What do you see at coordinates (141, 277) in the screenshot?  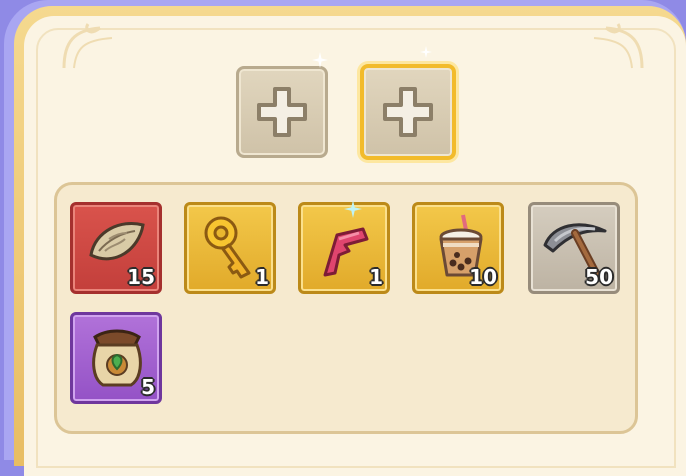 I see `item-count: 15` at bounding box center [141, 277].